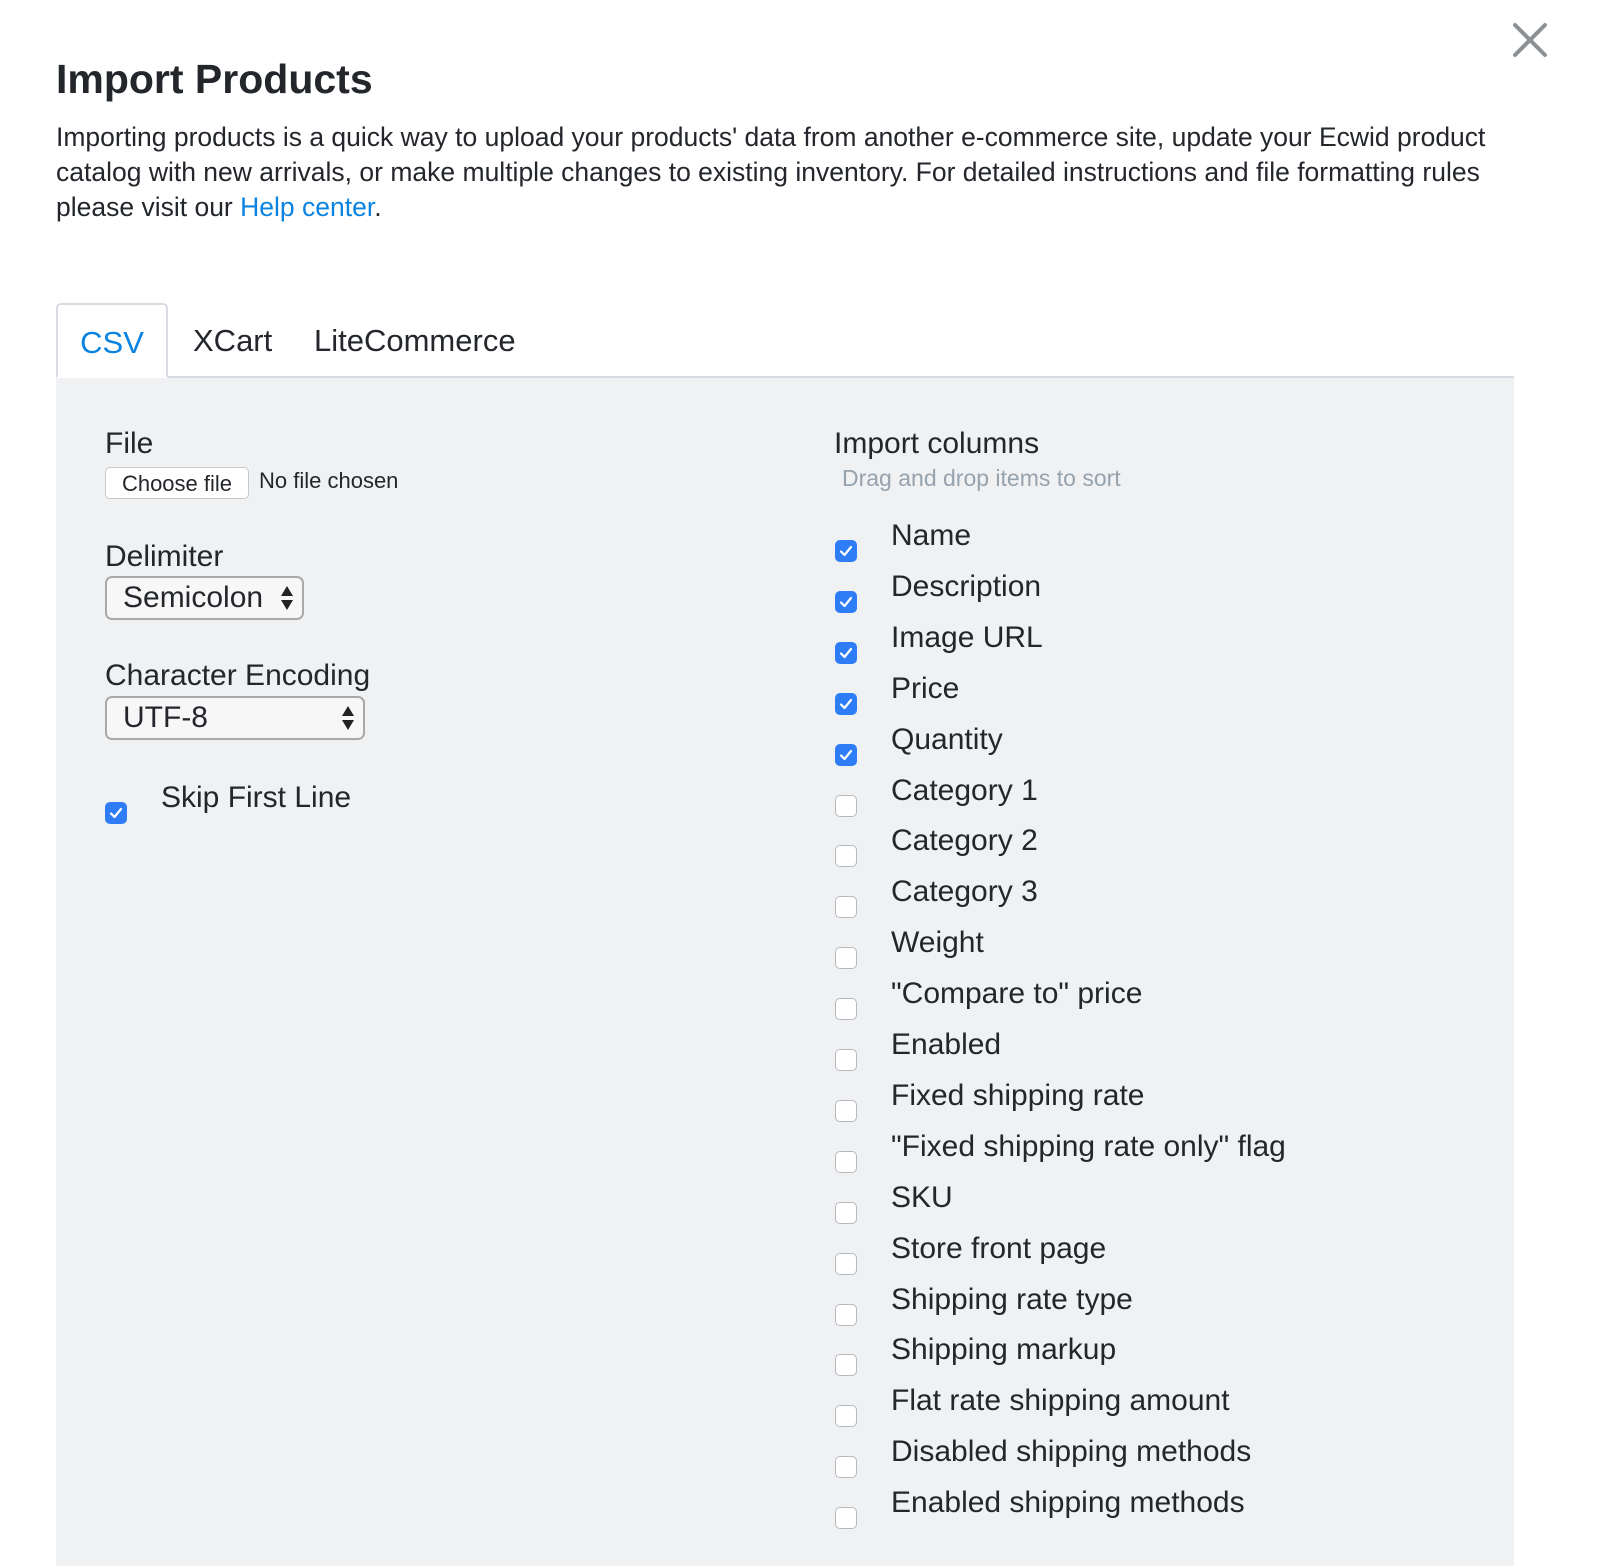 This screenshot has width=1604, height=1566. What do you see at coordinates (937, 943) in the screenshot?
I see `column-label: Weight` at bounding box center [937, 943].